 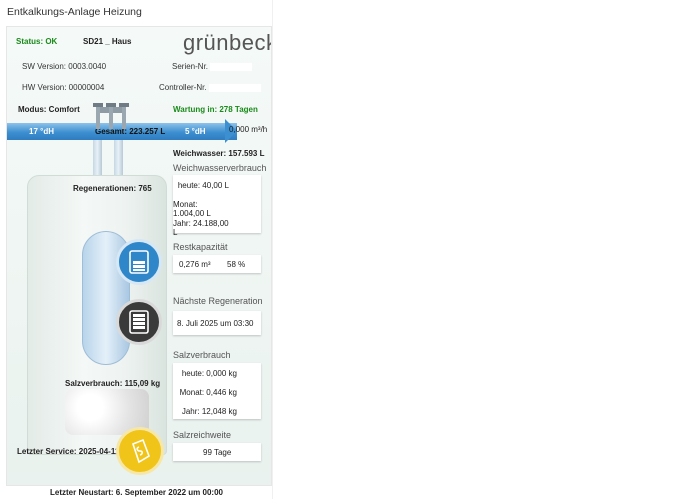 What do you see at coordinates (74, 12) in the screenshot?
I see `card-title: Entkalkungs-Anlage Heizung` at bounding box center [74, 12].